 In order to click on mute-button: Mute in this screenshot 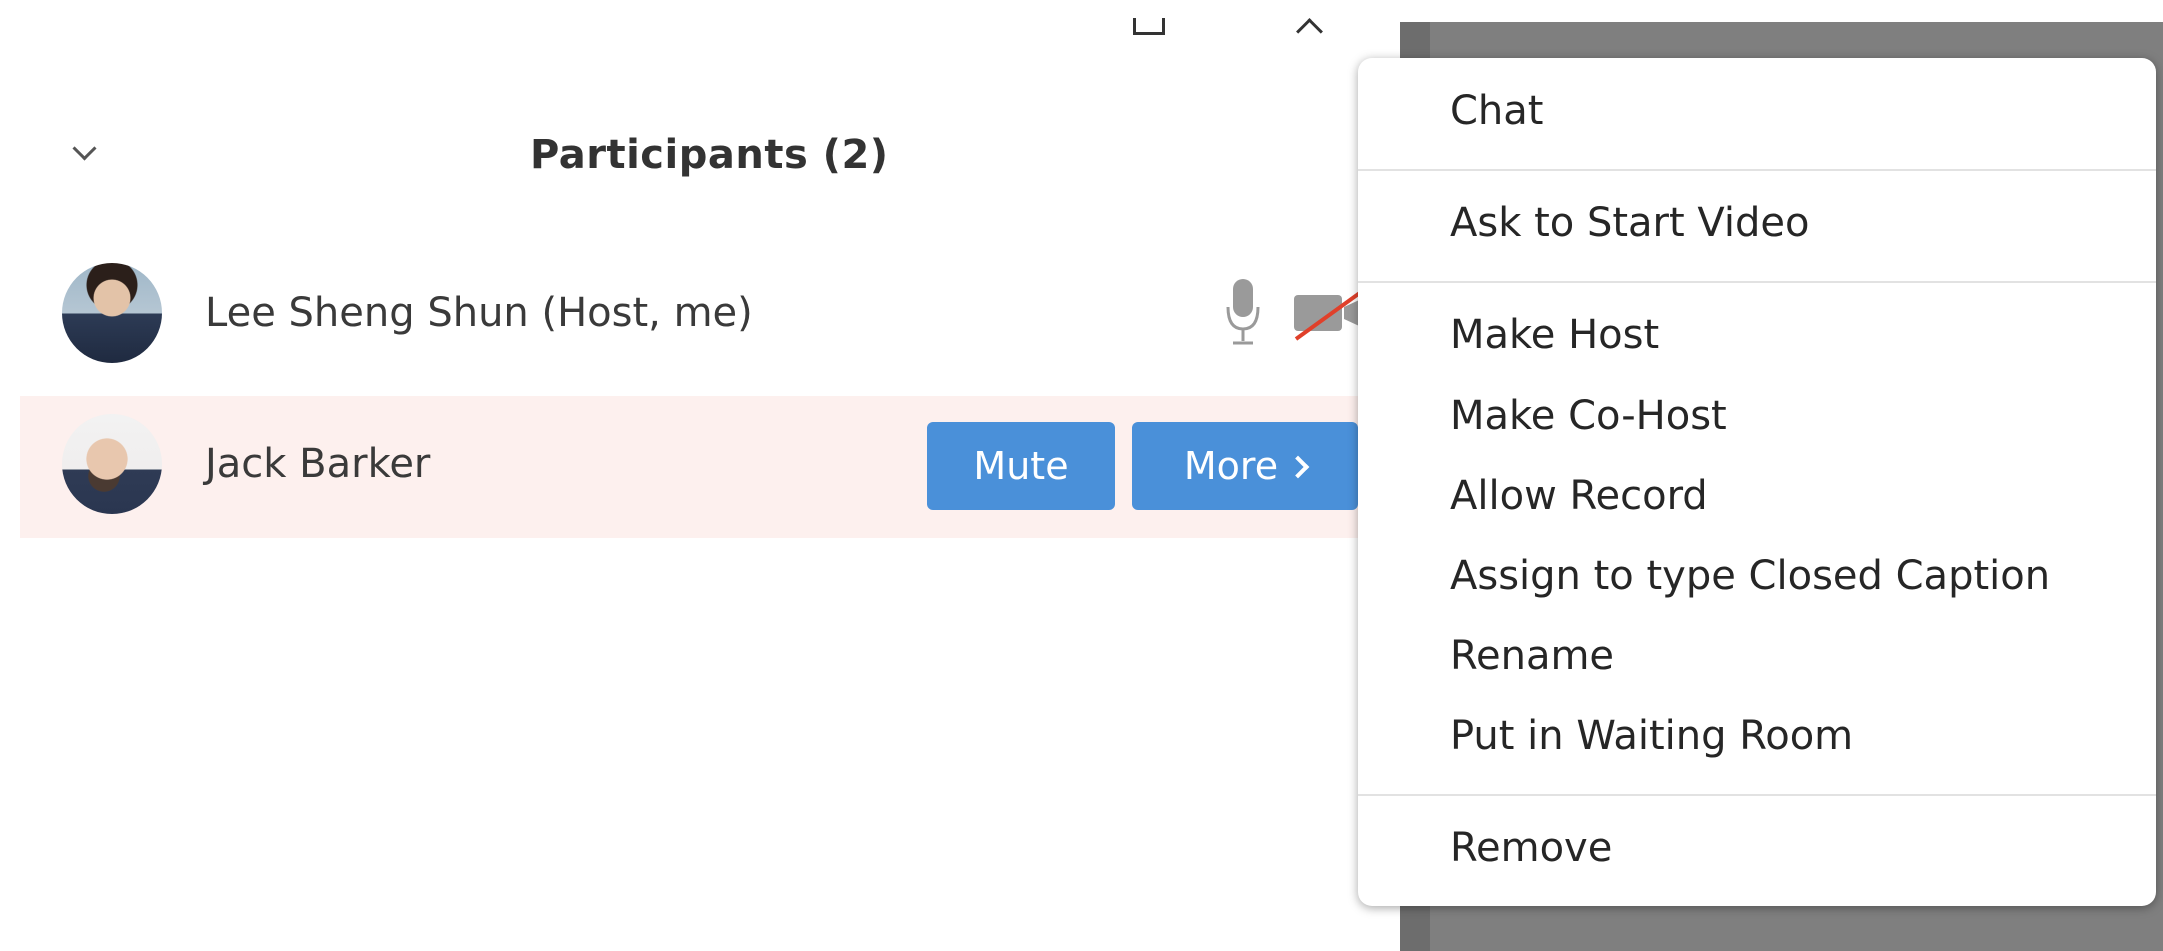, I will do `click(1021, 466)`.